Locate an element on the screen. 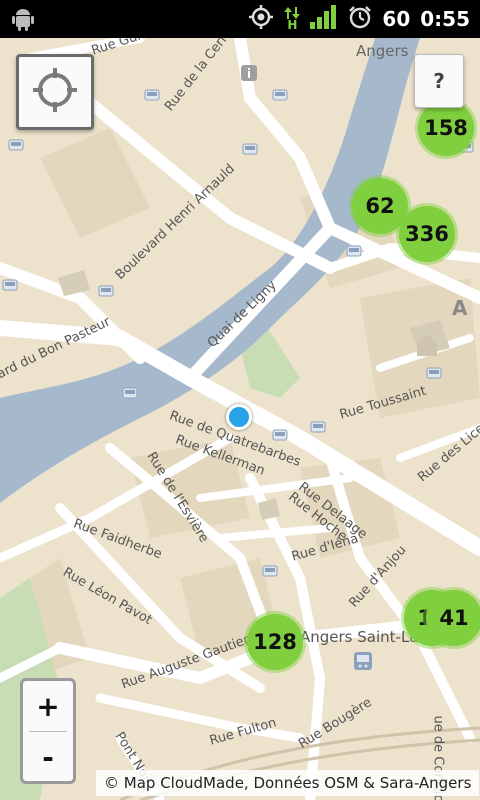 Image resolution: width=480 pixels, height=800 pixels. train-station-icon is located at coordinates (363, 663).